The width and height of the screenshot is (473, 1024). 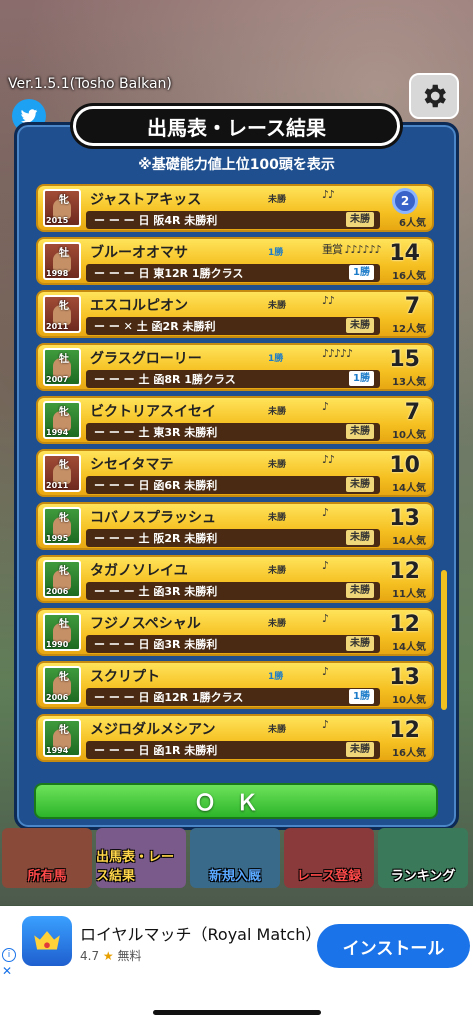 I want to click on horse-name: エスコルピオン, so click(x=139, y=306).